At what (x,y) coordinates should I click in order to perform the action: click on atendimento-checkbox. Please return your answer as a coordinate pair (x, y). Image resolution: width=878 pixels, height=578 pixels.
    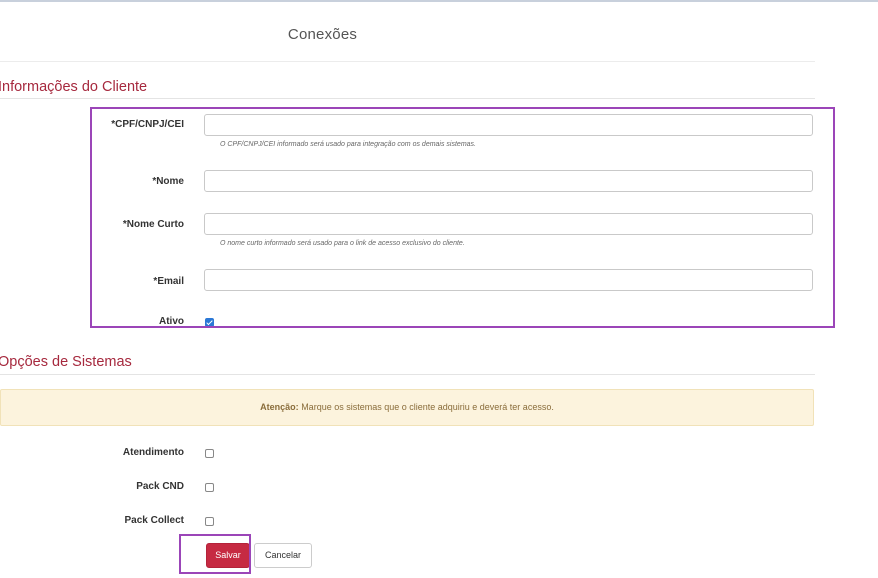
    Looking at the image, I should click on (209, 453).